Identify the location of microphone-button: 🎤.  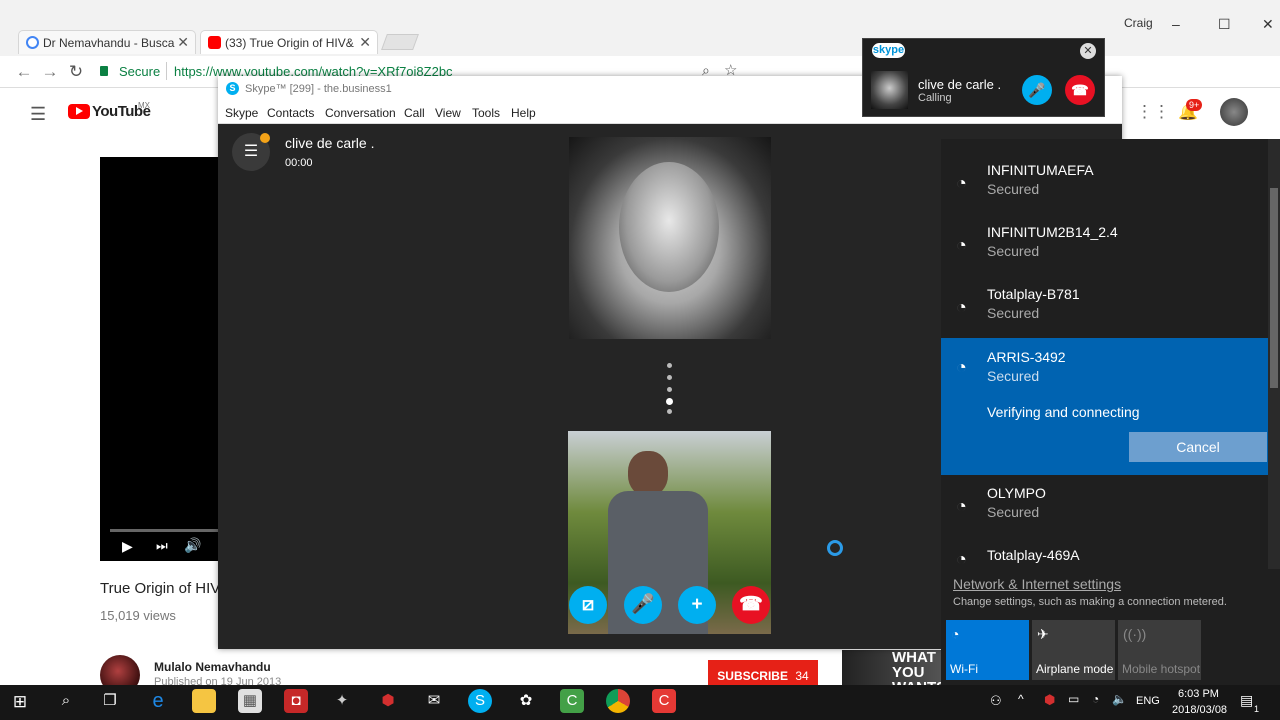
(643, 605).